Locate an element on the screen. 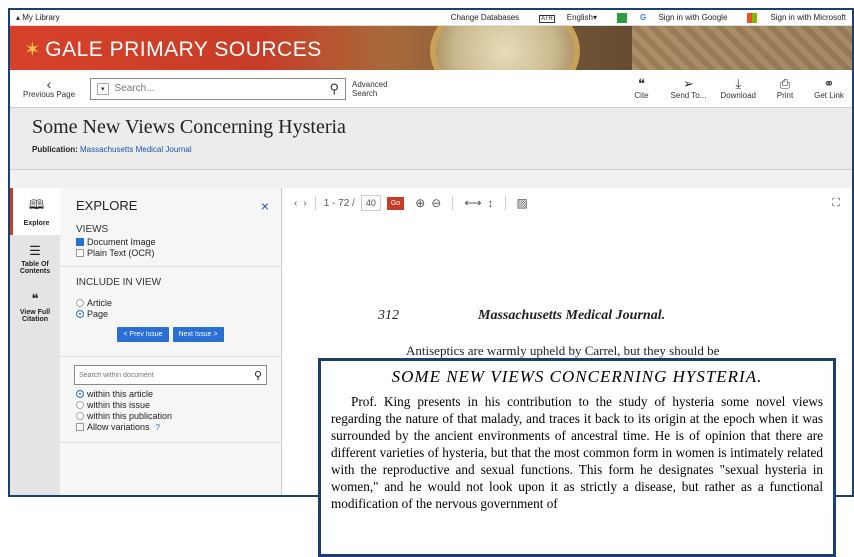 The width and height of the screenshot is (854, 557). my-library-link: ▴ My Library is located at coordinates (38, 17).